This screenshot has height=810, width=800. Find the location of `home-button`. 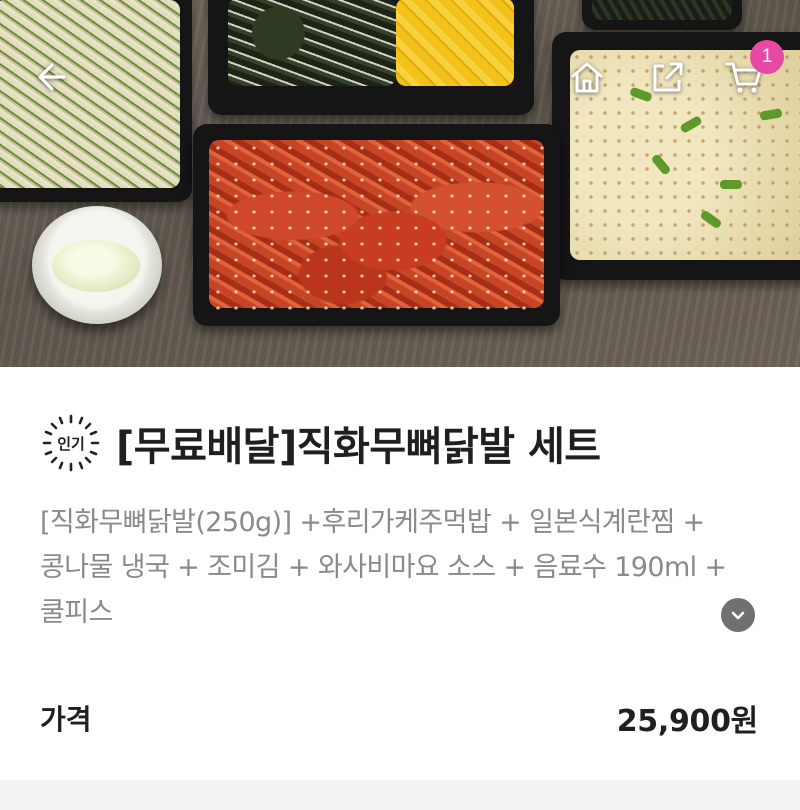

home-button is located at coordinates (587, 77).